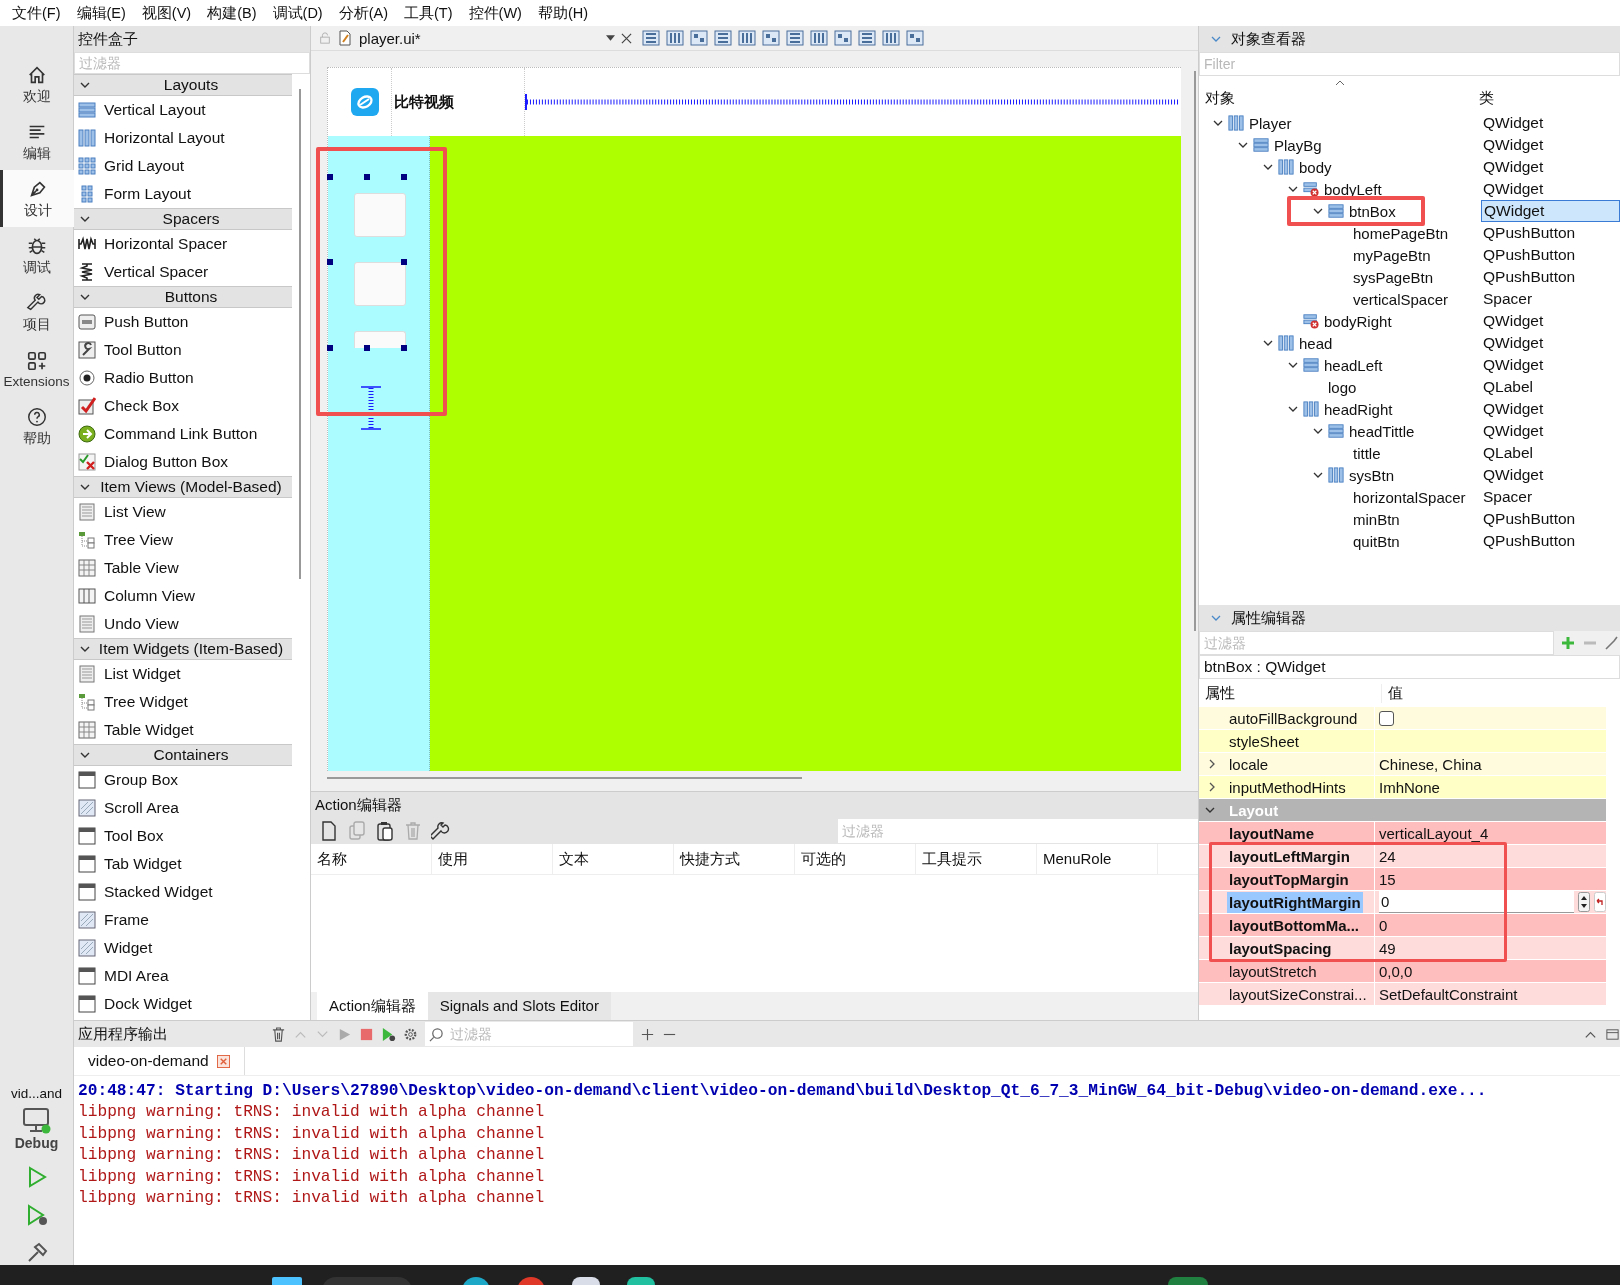 The width and height of the screenshot is (1620, 1285). What do you see at coordinates (1409, 255) in the screenshot?
I see `tree-row: myPageBtn QPushButton` at bounding box center [1409, 255].